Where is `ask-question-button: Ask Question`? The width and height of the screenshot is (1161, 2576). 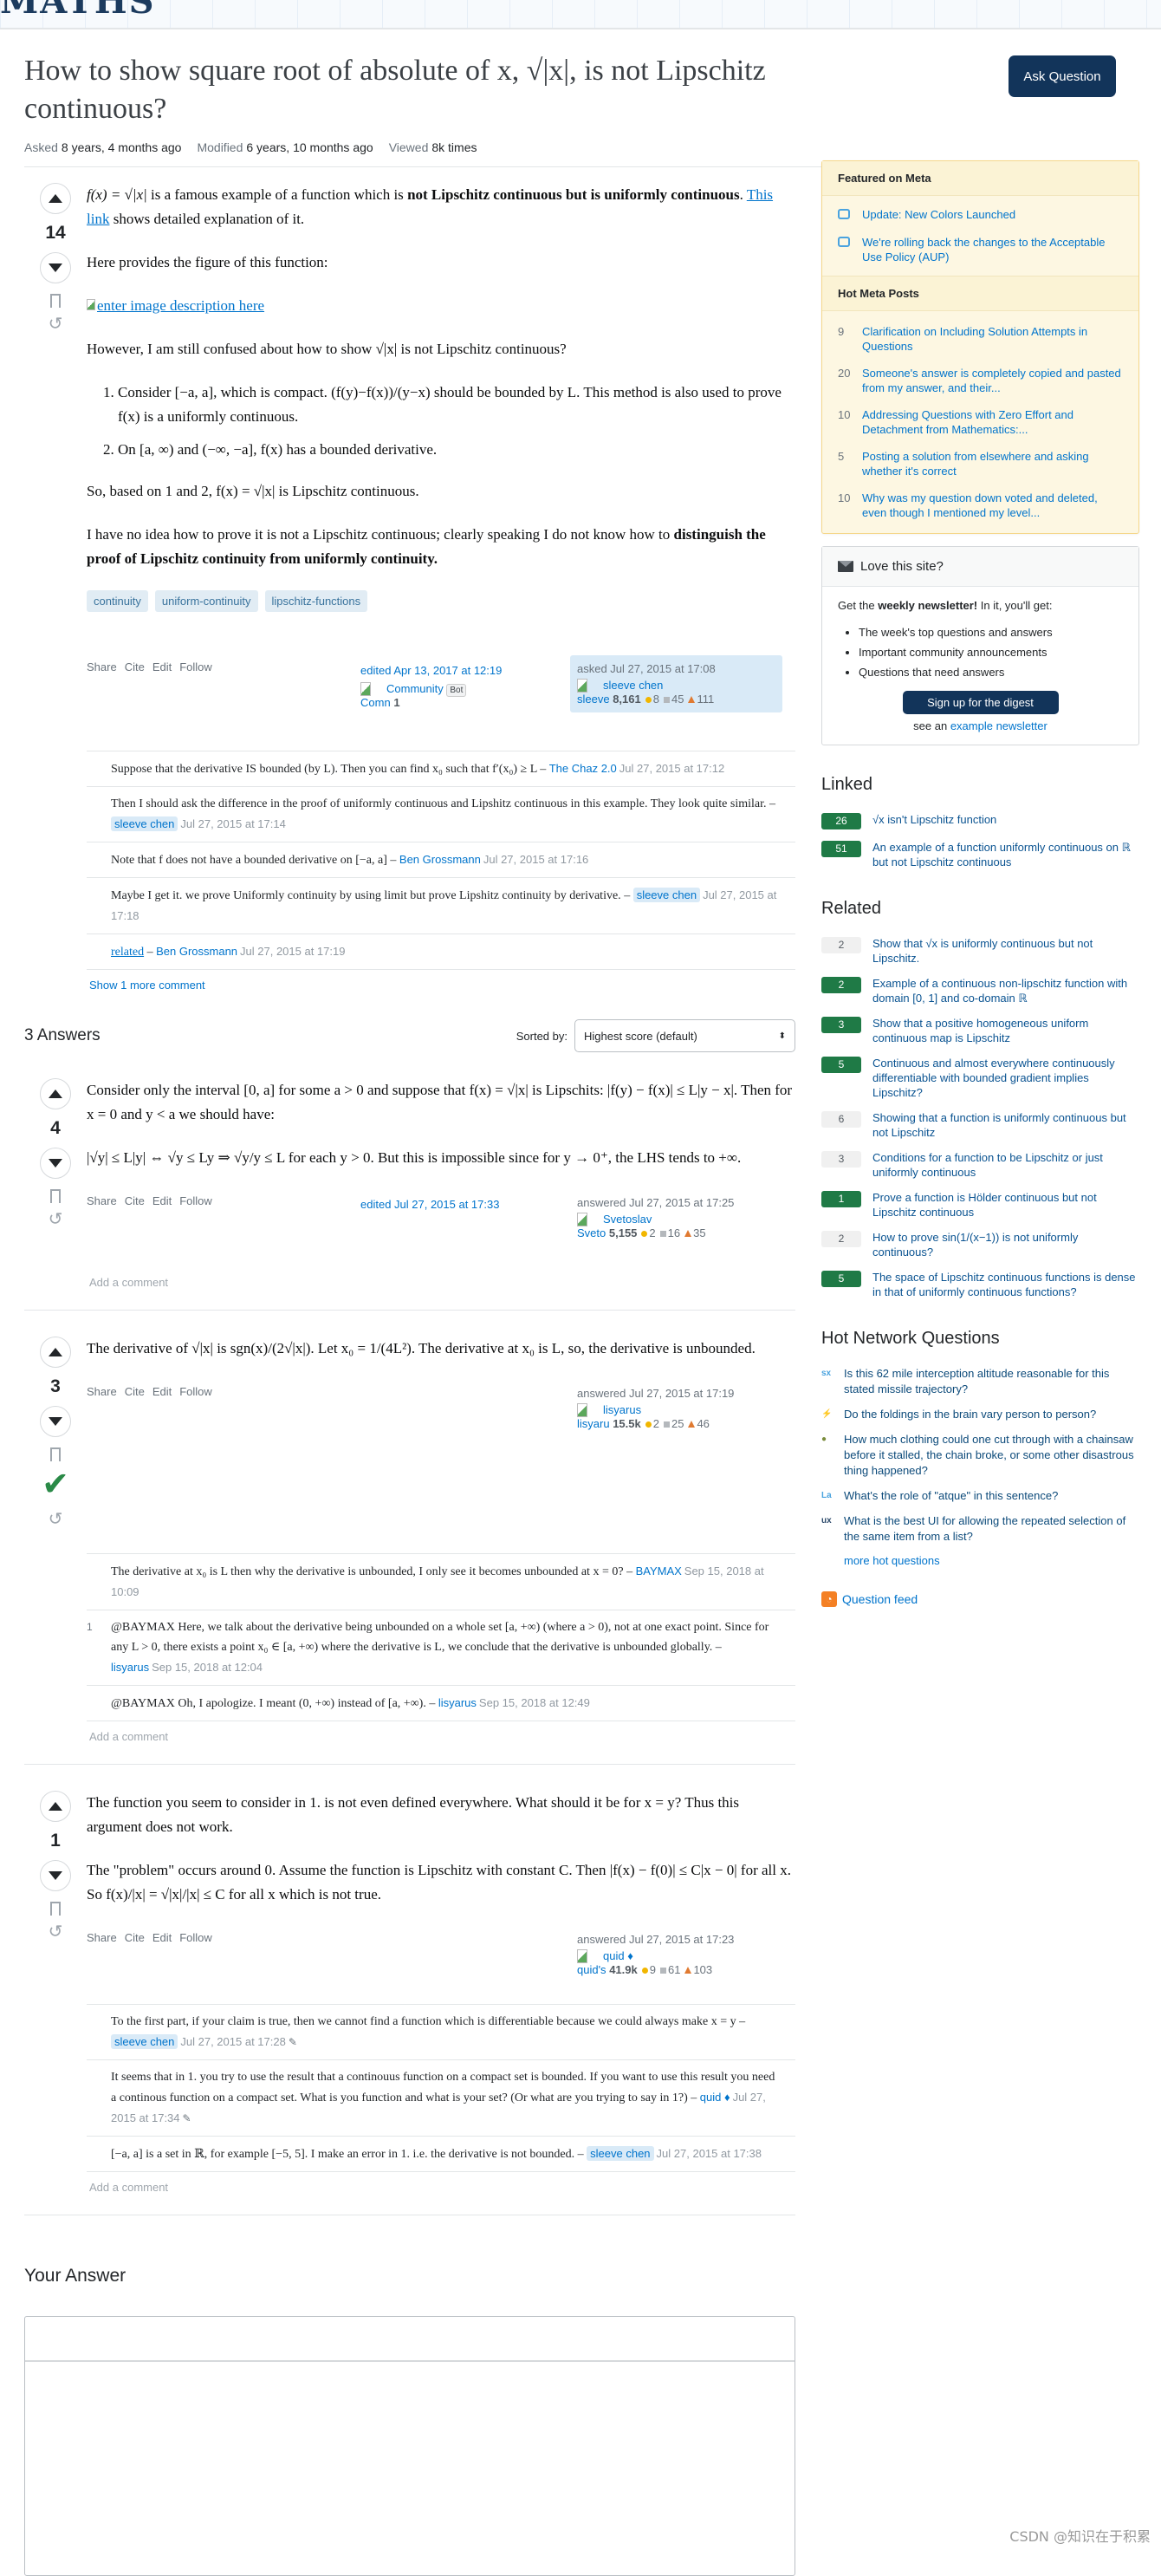
ask-question-button: Ask Question is located at coordinates (1062, 76).